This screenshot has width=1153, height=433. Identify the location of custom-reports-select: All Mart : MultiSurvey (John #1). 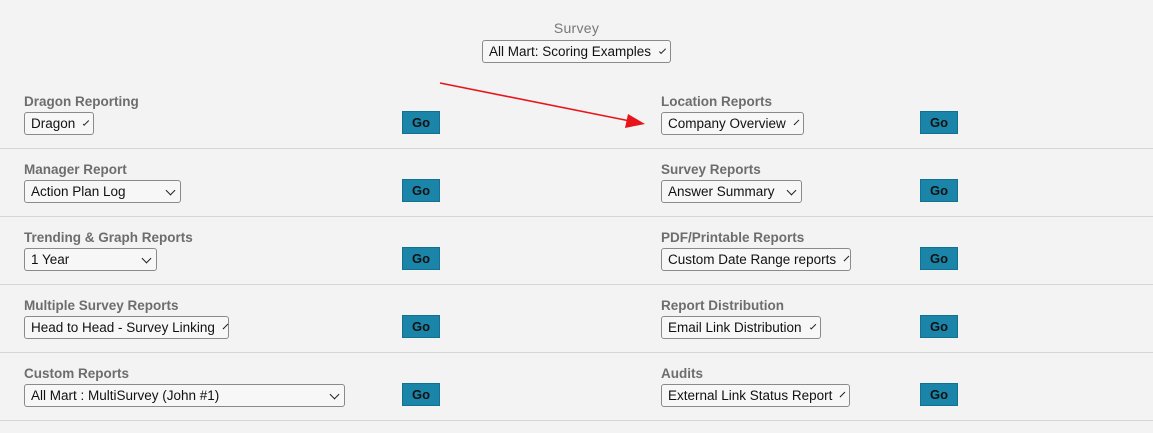
(184, 395).